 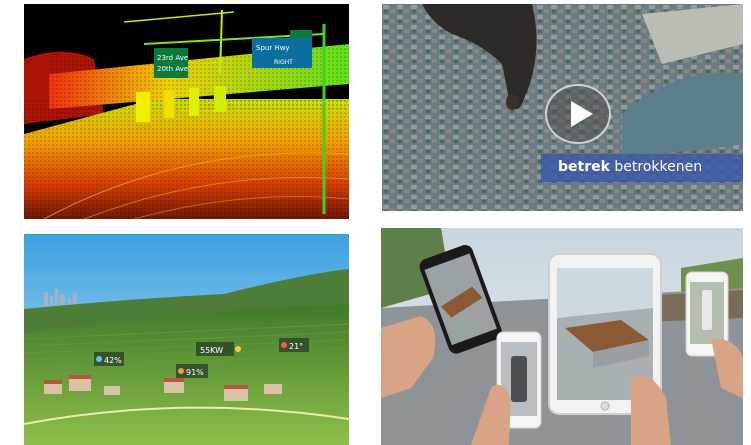 What do you see at coordinates (113, 360) in the screenshot?
I see `badge-moisture-value: 42%` at bounding box center [113, 360].